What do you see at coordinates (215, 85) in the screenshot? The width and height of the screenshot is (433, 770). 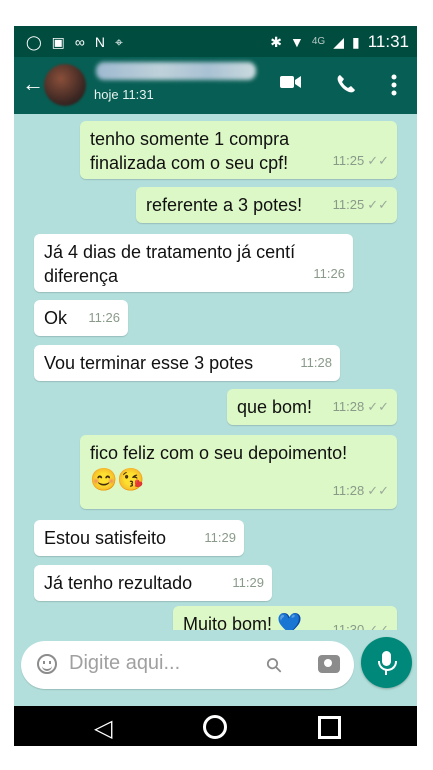 I see `chat-header: ← hoje 11:31` at bounding box center [215, 85].